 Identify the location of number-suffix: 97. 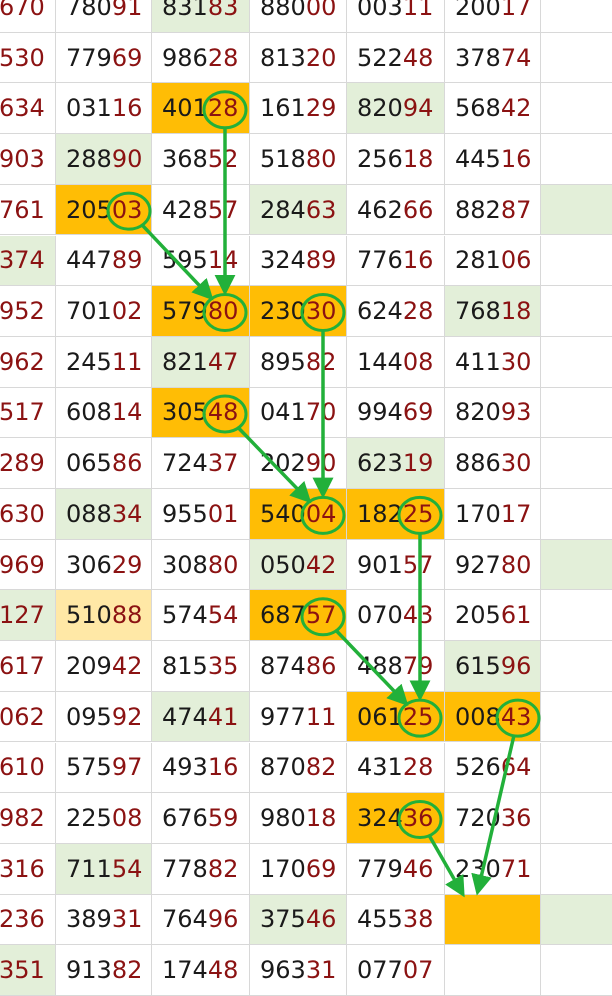
(127, 767).